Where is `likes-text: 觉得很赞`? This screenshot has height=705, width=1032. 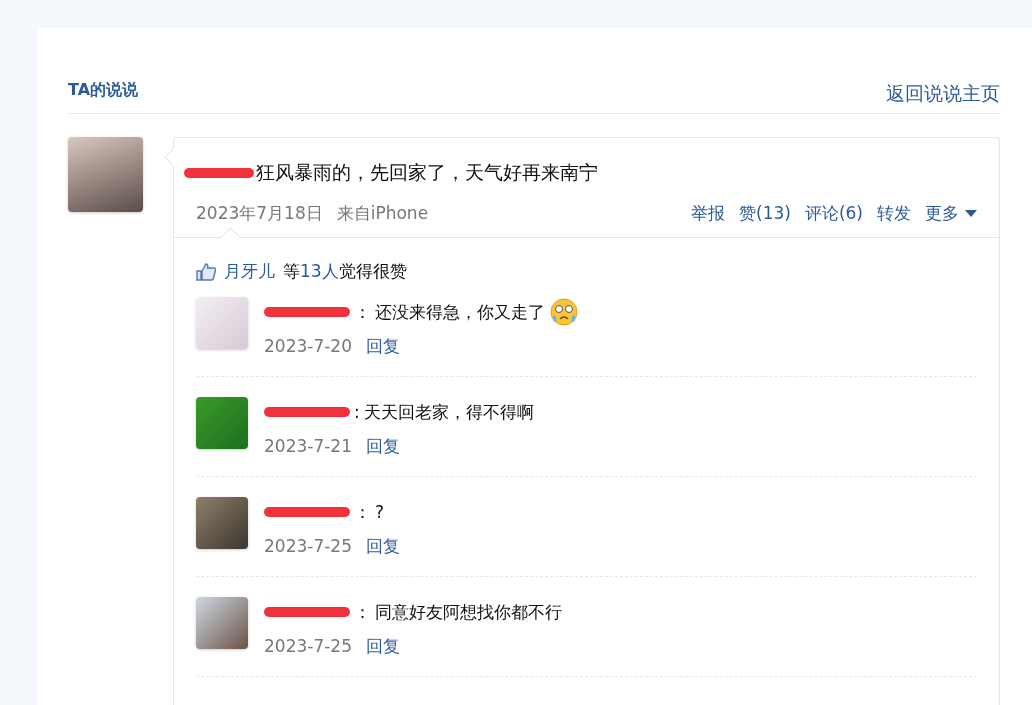
likes-text: 觉得很赞 is located at coordinates (372, 271).